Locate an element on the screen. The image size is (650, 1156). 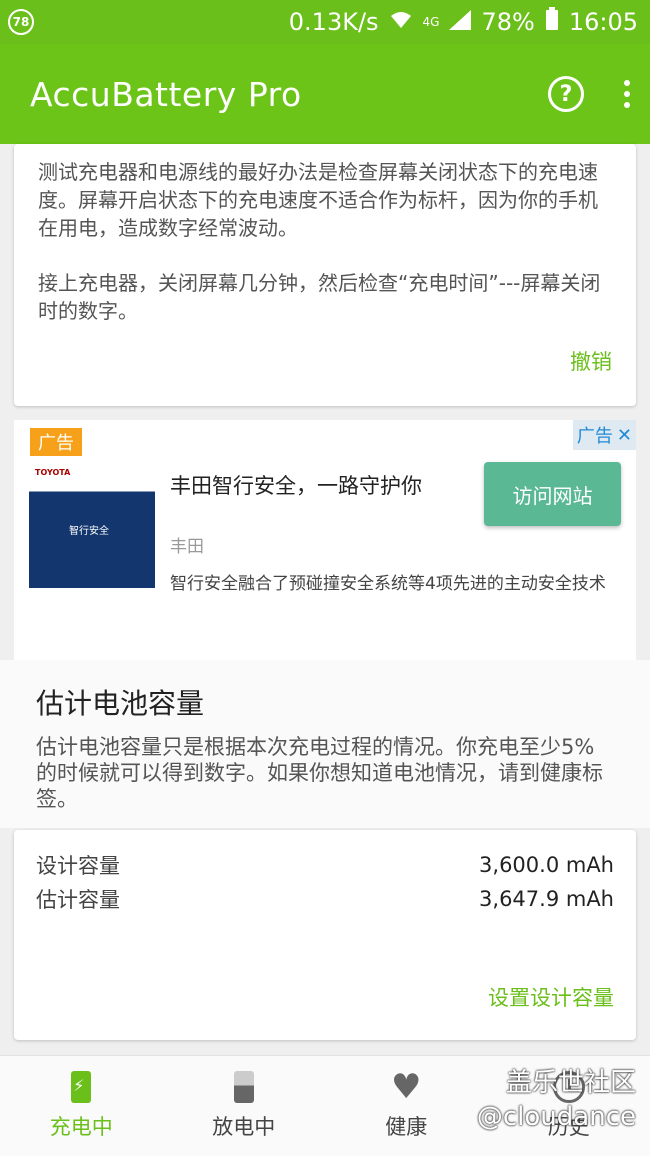
nav-charging: 充电中 is located at coordinates (81, 1106).